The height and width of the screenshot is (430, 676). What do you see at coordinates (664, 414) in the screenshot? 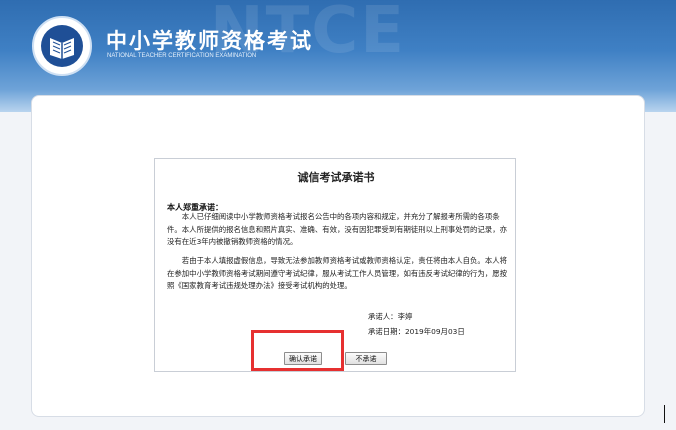
I see `text-cursor` at bounding box center [664, 414].